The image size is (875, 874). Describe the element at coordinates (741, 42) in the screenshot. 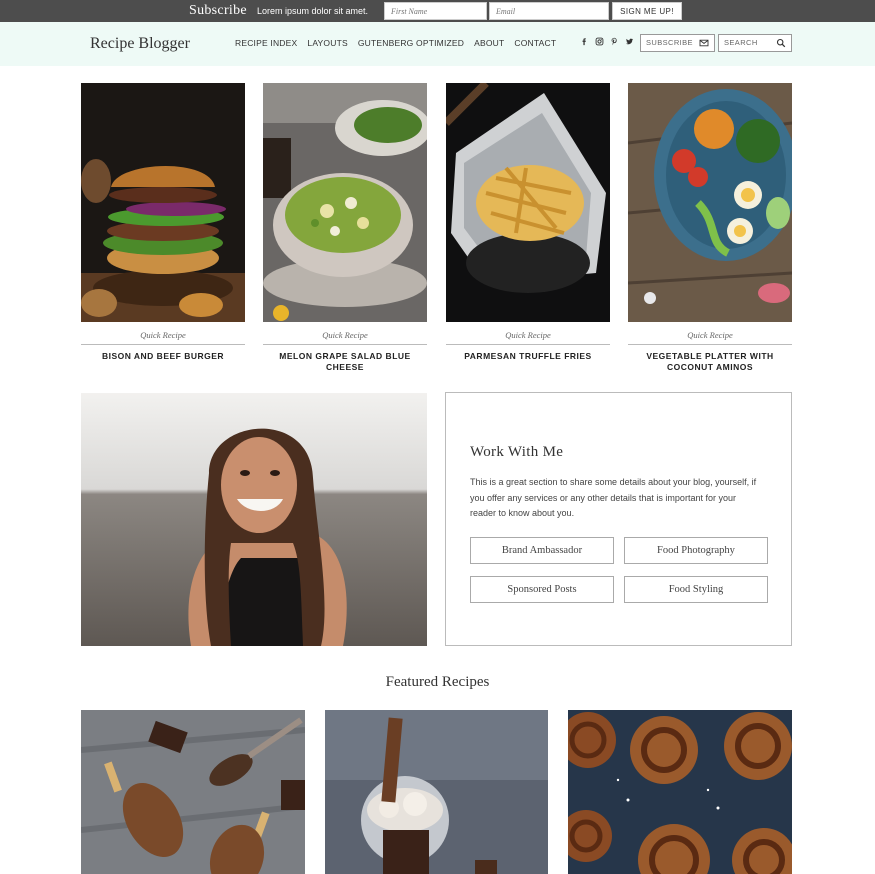

I see `header-search-label: SEARCH` at that location.